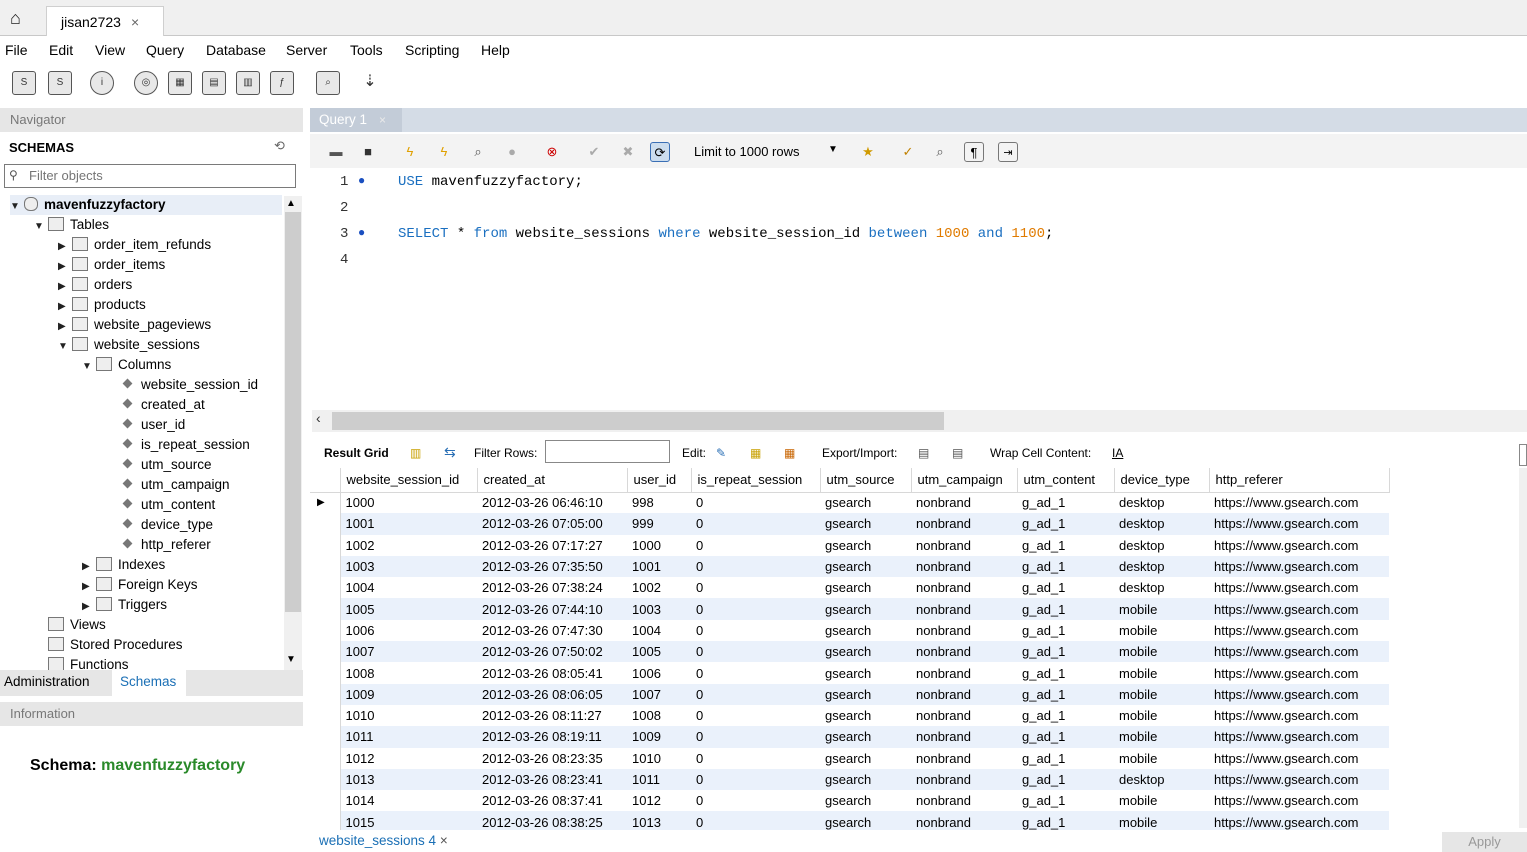 The image size is (1527, 852). Describe the element at coordinates (923, 453) in the screenshot. I see `export-icon: ▤` at that location.